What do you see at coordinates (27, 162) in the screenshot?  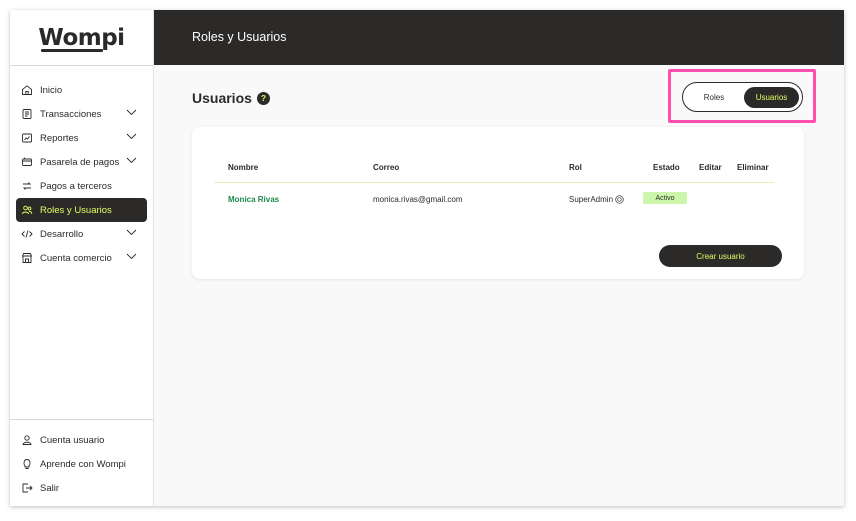 I see `payment-gateway-icon` at bounding box center [27, 162].